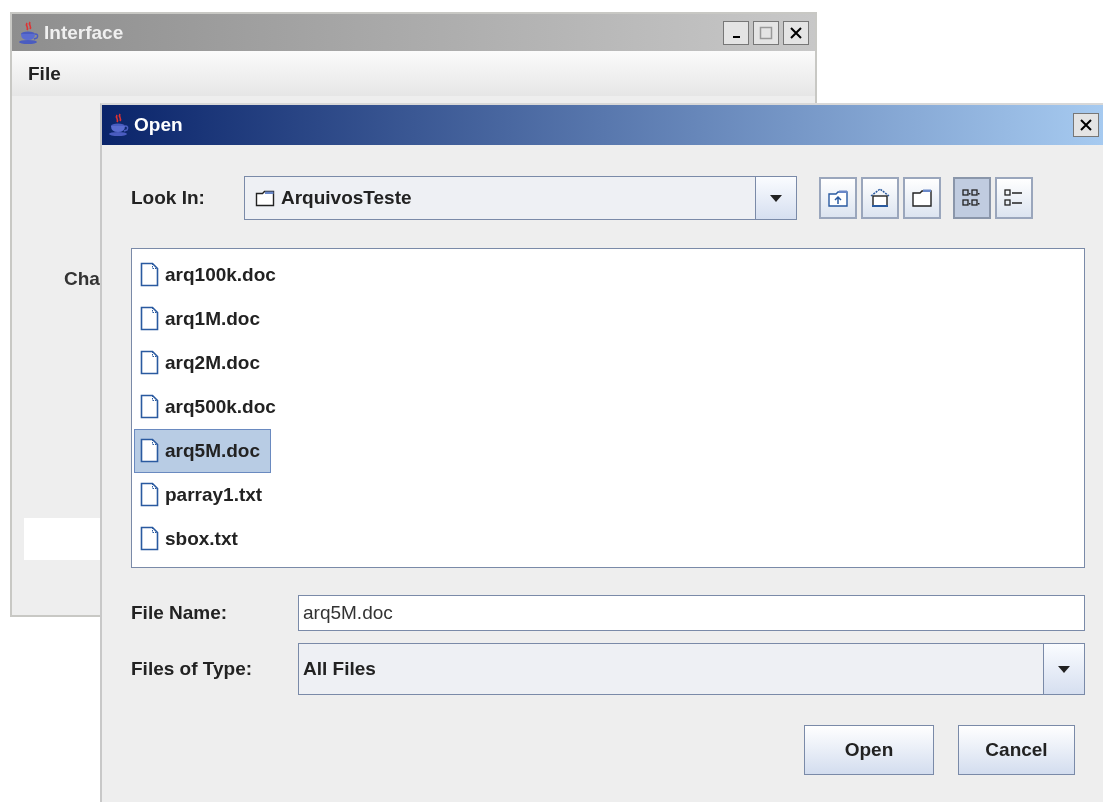 Image resolution: width=1103 pixels, height=802 pixels. I want to click on folder-button, so click(922, 198).